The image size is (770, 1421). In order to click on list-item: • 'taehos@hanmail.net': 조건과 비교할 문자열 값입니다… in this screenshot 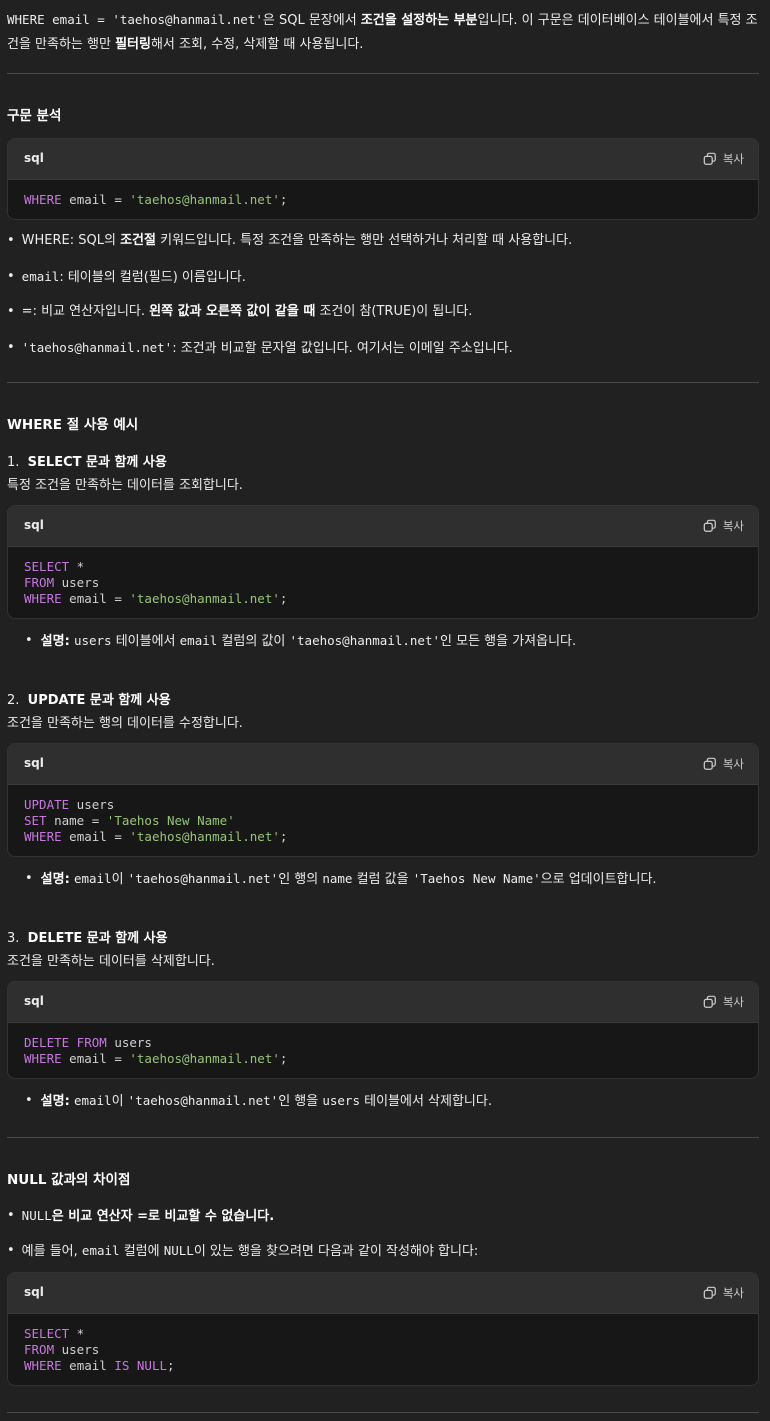, I will do `click(260, 348)`.